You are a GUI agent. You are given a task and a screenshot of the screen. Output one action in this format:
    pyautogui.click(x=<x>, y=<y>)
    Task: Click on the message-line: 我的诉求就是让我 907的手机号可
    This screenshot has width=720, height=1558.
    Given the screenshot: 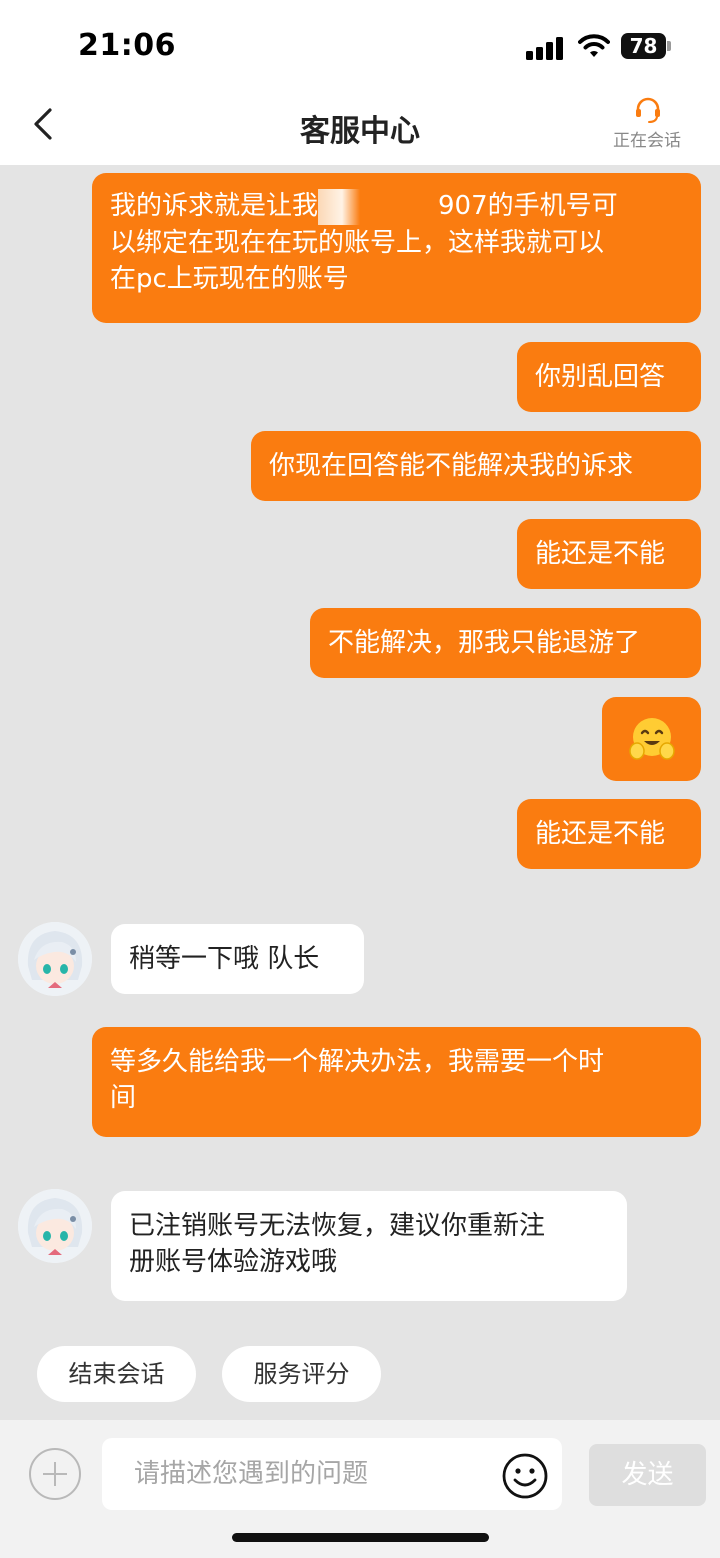 What is the action you would take?
    pyautogui.click(x=396, y=206)
    